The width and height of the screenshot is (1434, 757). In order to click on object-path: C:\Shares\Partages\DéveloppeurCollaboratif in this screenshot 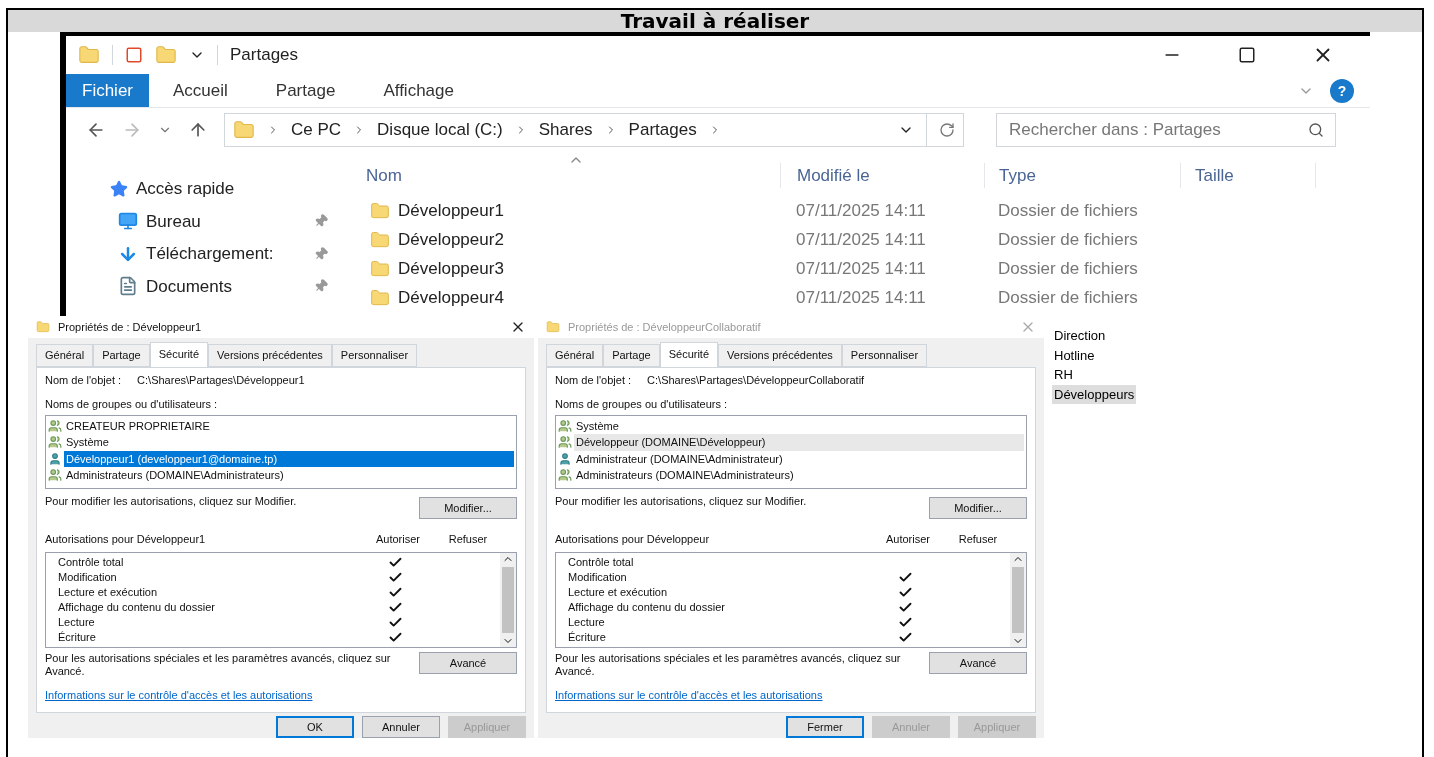, I will do `click(756, 380)`.